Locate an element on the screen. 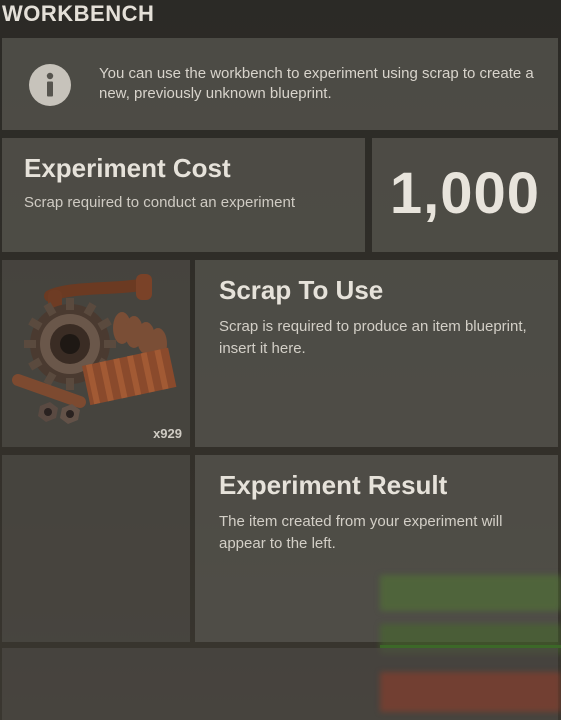 This screenshot has width=561, height=720. scrap-count: x929 is located at coordinates (167, 433).